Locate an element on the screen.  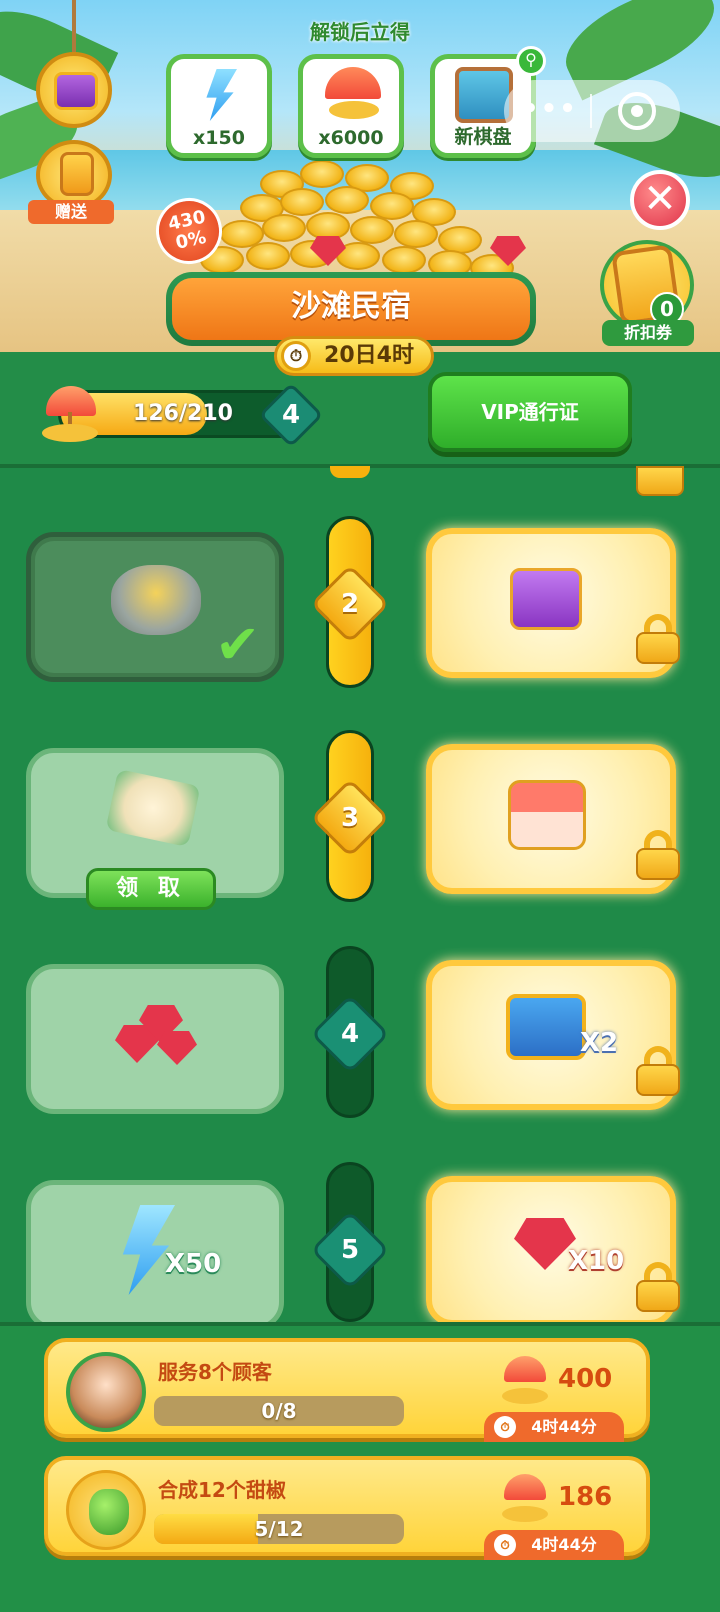
sand-mound is located at coordinates (354, 110).